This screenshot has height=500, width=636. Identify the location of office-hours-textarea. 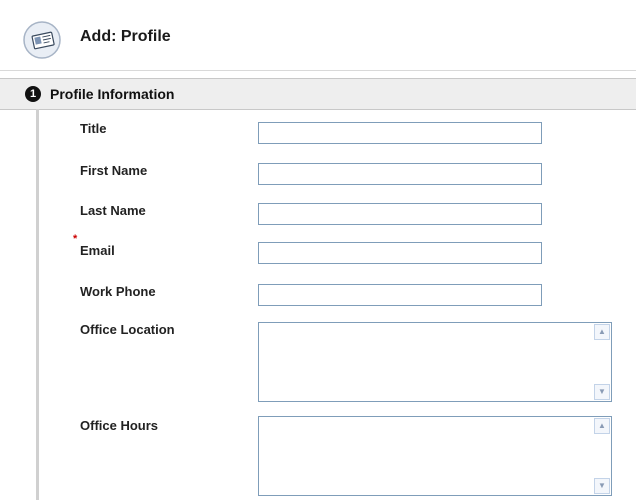
(435, 456).